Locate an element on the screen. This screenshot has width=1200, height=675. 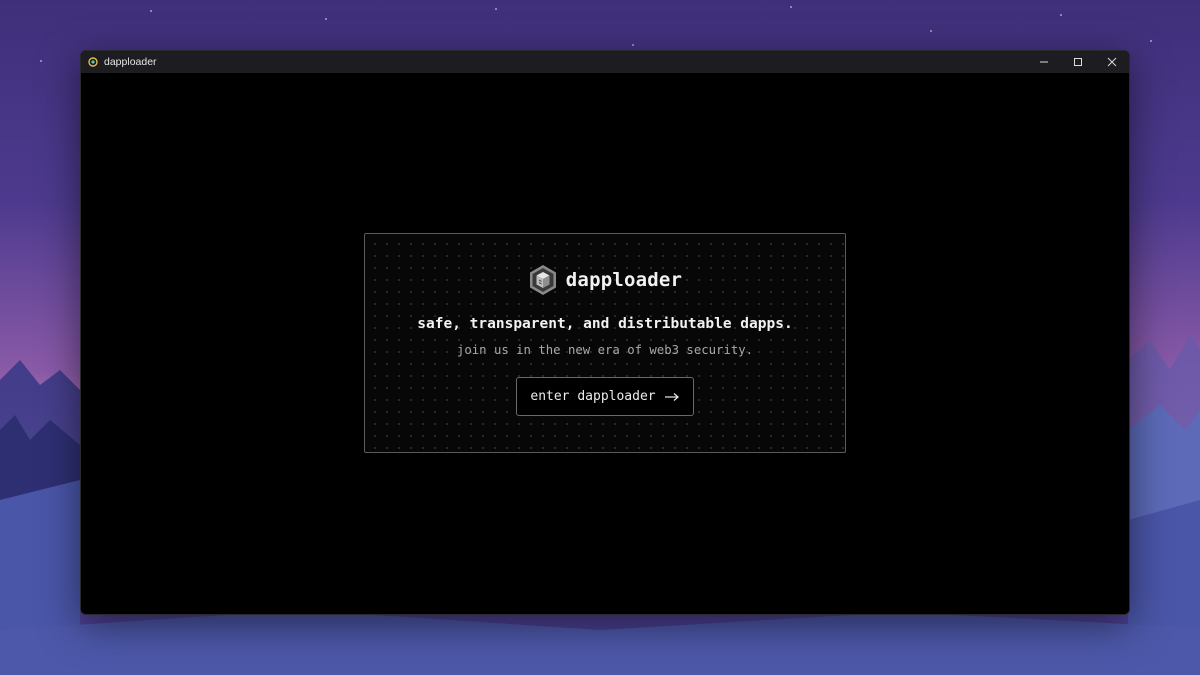
maximize-button is located at coordinates (1078, 62).